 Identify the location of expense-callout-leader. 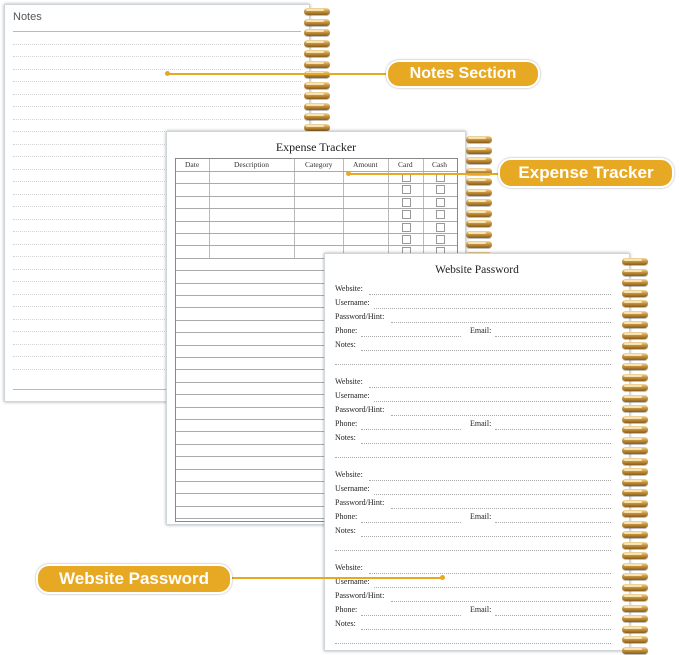
(425, 174).